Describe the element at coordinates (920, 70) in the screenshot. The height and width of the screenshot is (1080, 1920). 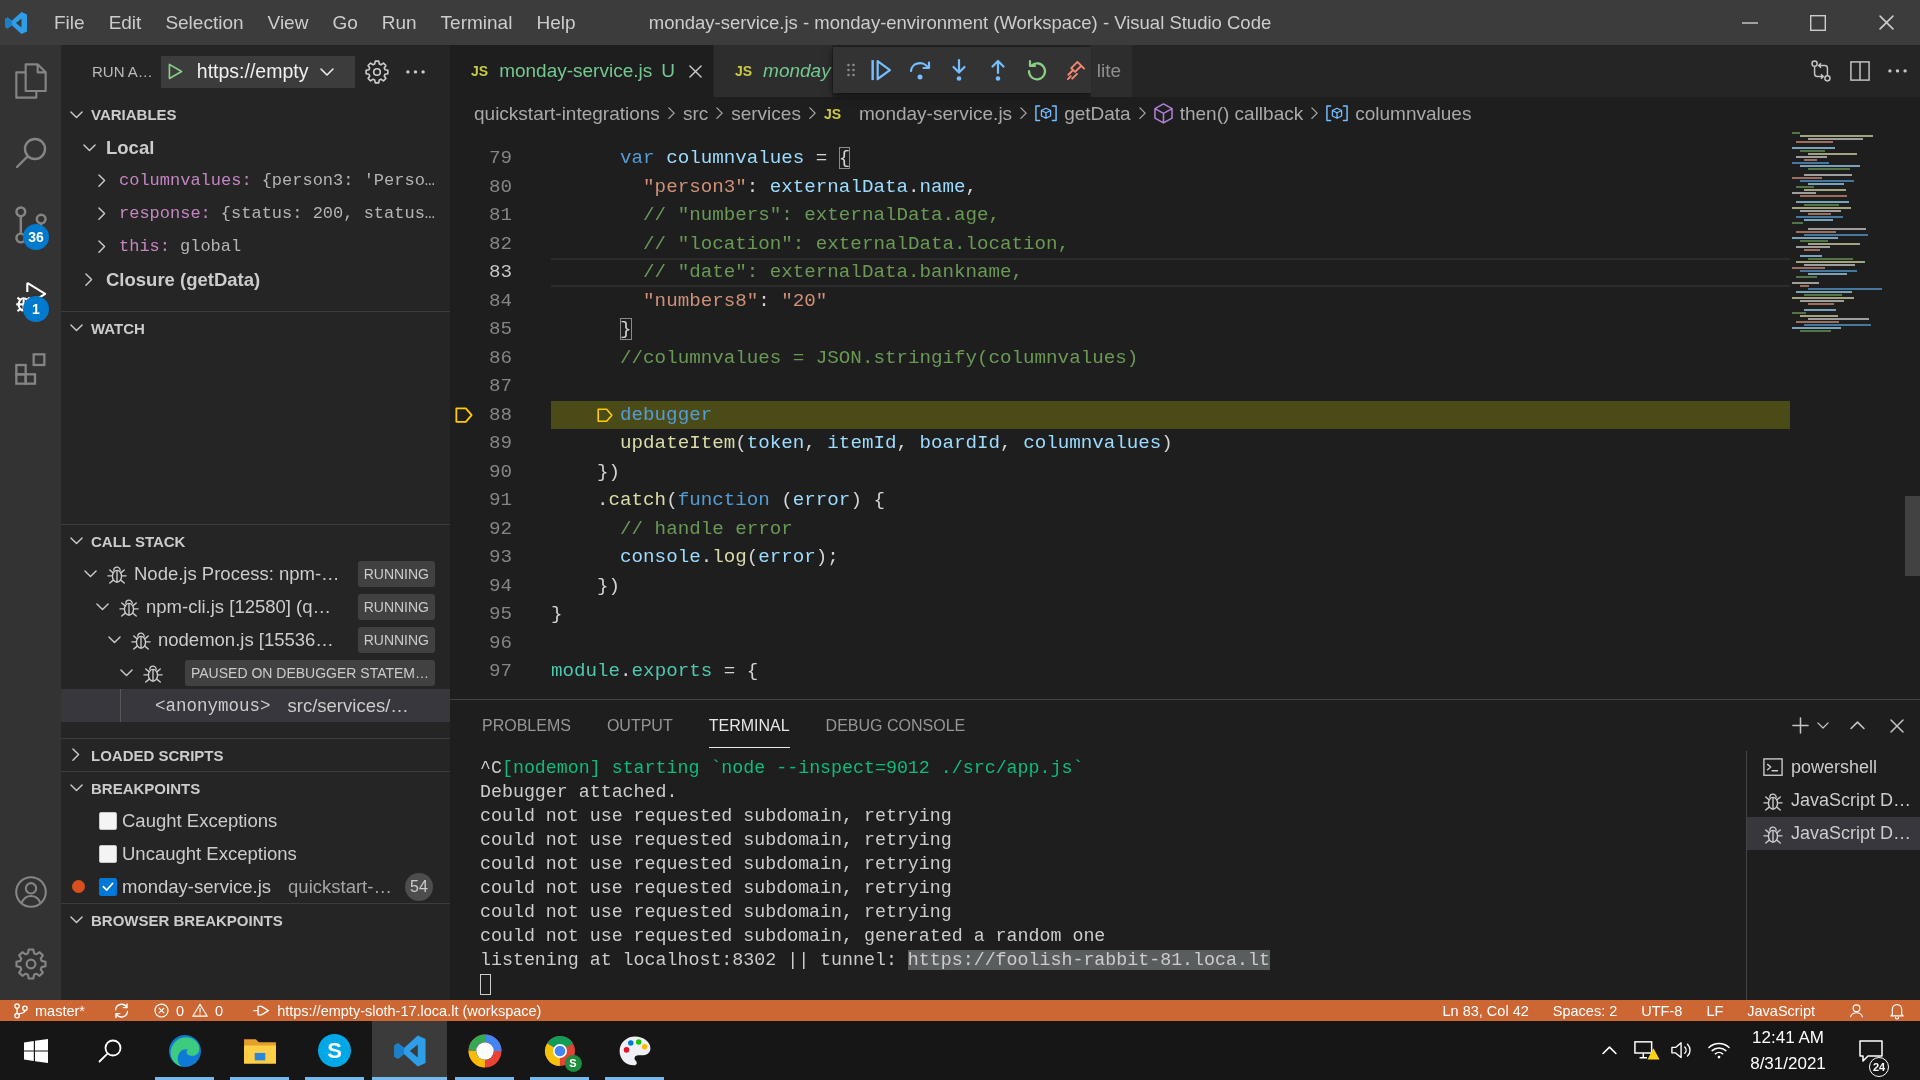
I see `step-over-icon` at that location.